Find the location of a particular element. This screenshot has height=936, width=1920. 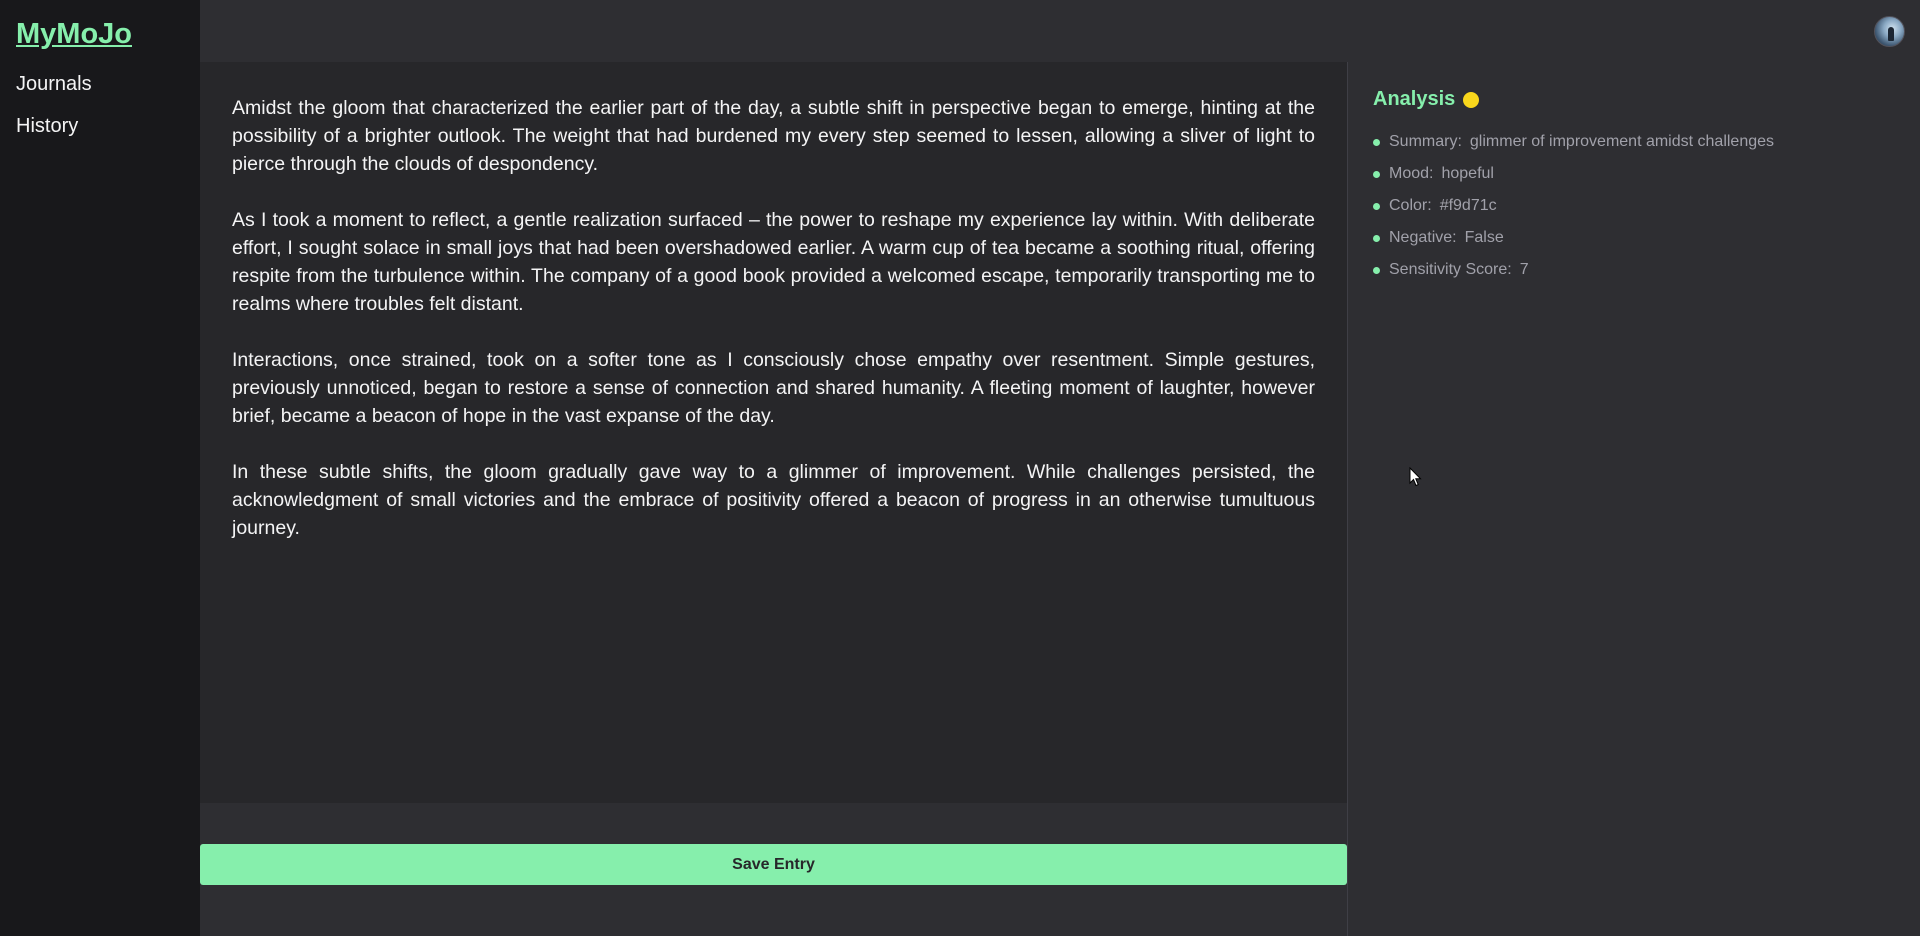

analysis-item-negative: Negative: False is located at coordinates (1634, 238).